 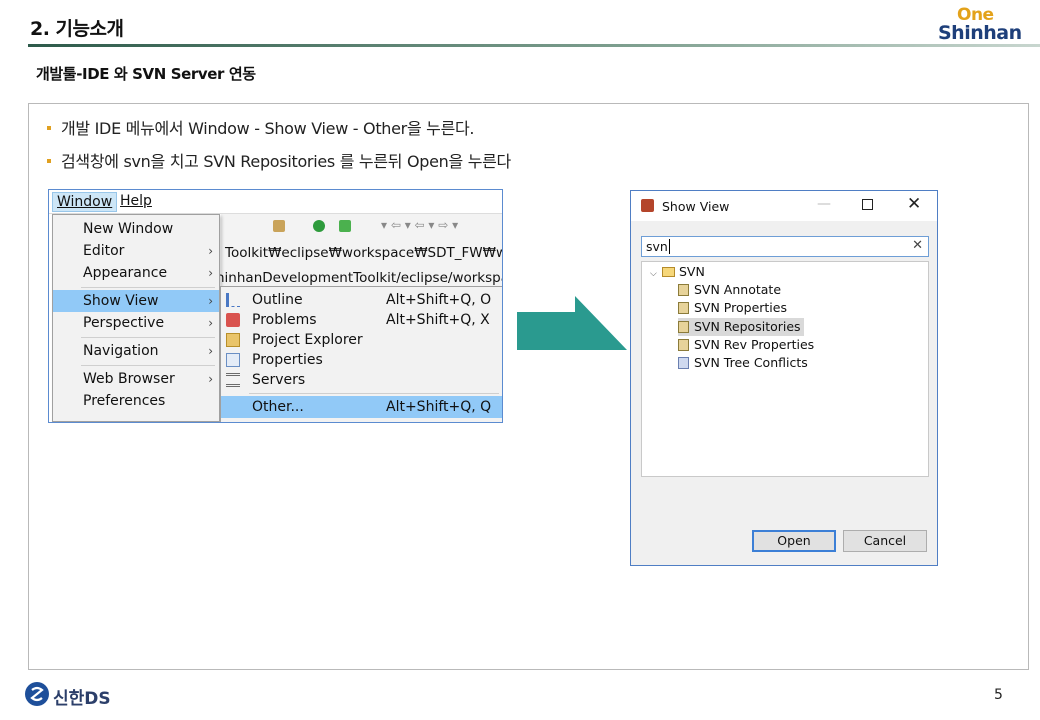 What do you see at coordinates (284, 320) in the screenshot?
I see `submenu-item-label: Problems` at bounding box center [284, 320].